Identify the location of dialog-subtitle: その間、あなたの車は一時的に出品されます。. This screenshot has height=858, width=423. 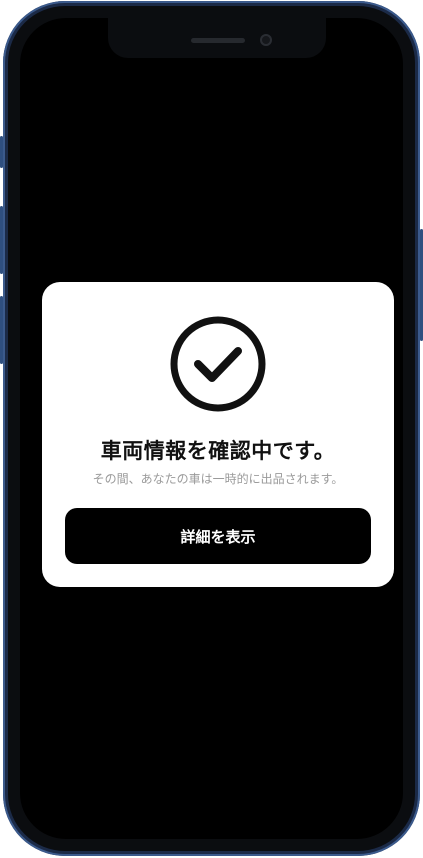
(218, 479).